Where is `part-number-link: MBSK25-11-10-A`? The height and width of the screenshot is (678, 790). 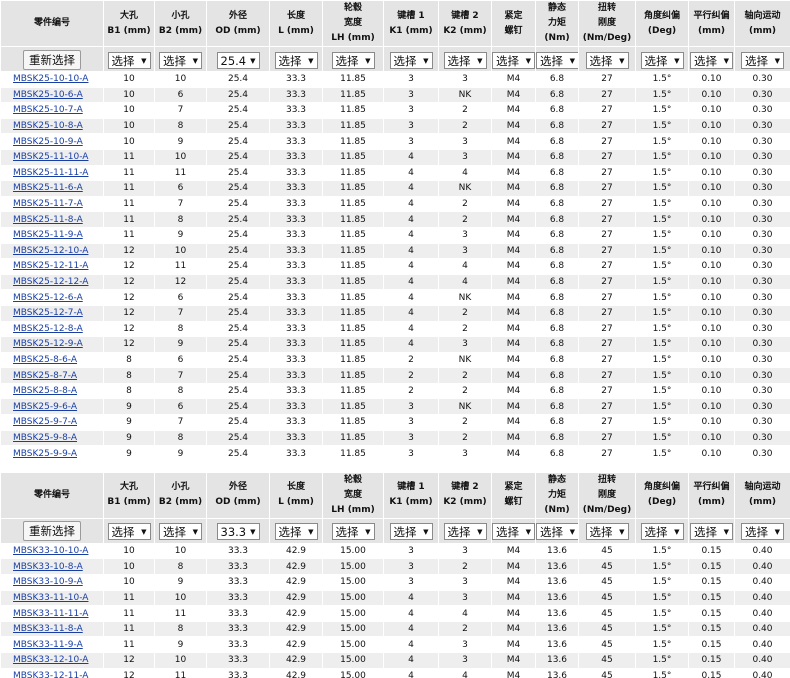 part-number-link: MBSK25-11-10-A is located at coordinates (50, 157).